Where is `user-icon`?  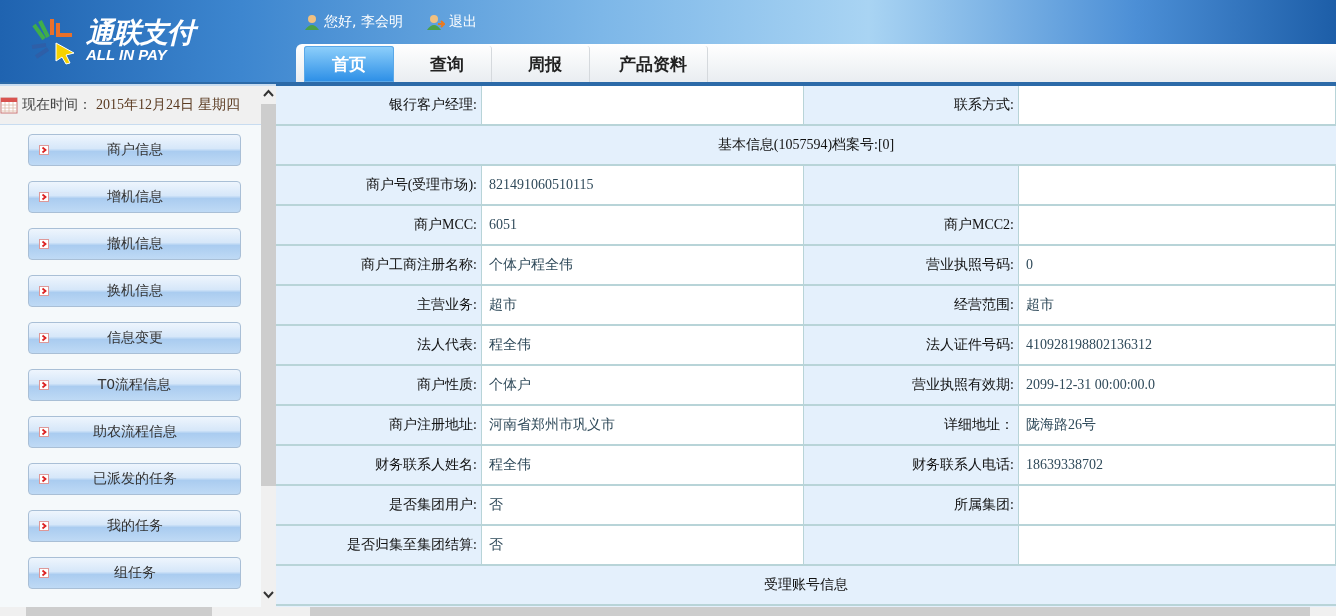
user-icon is located at coordinates (312, 22).